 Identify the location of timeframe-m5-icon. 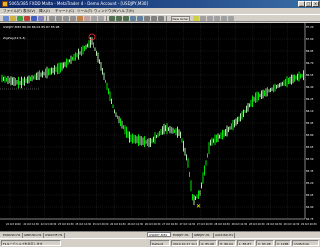
(210, 18).